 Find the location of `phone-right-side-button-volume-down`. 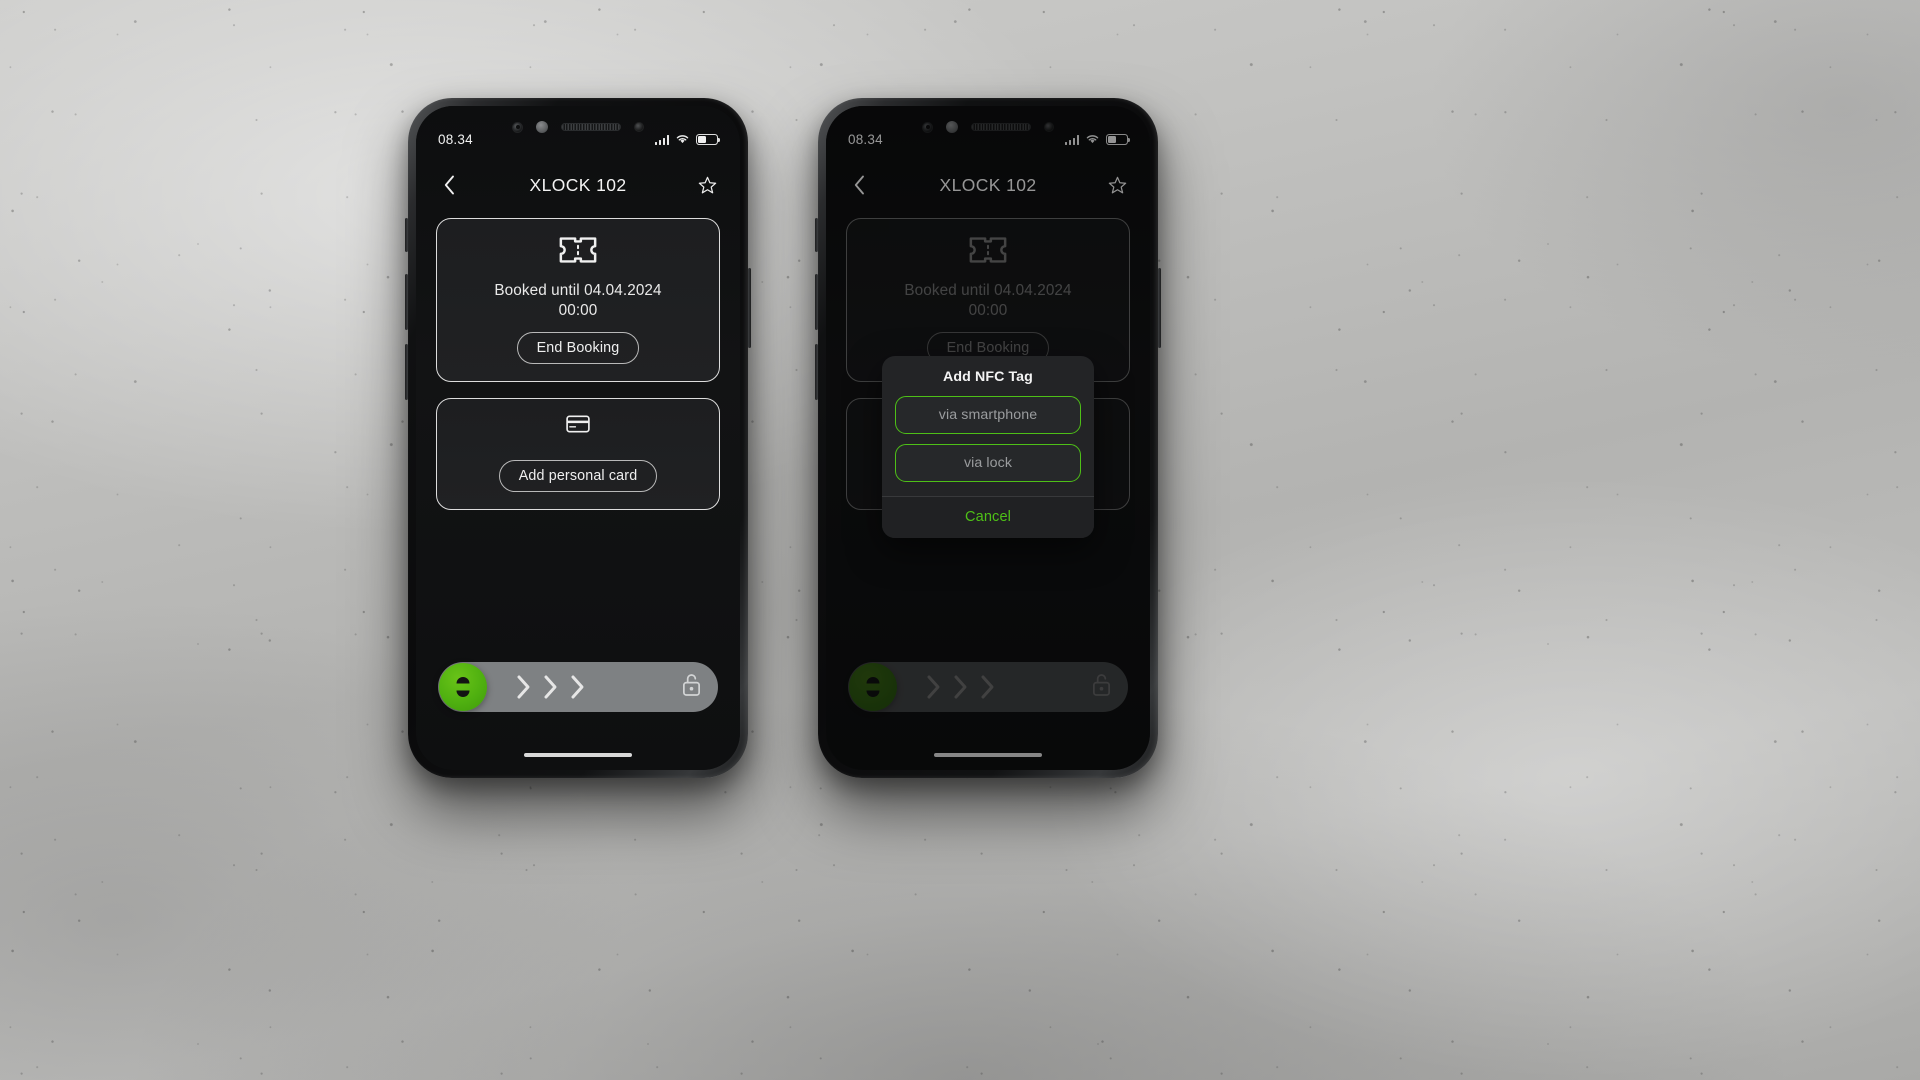

phone-right-side-button-volume-down is located at coordinates (816, 372).